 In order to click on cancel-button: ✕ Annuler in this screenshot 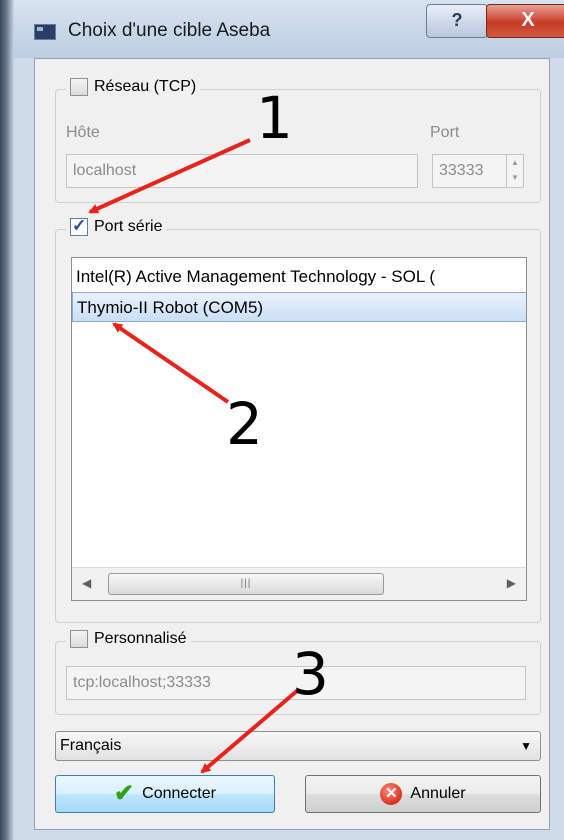, I will do `click(423, 794)`.